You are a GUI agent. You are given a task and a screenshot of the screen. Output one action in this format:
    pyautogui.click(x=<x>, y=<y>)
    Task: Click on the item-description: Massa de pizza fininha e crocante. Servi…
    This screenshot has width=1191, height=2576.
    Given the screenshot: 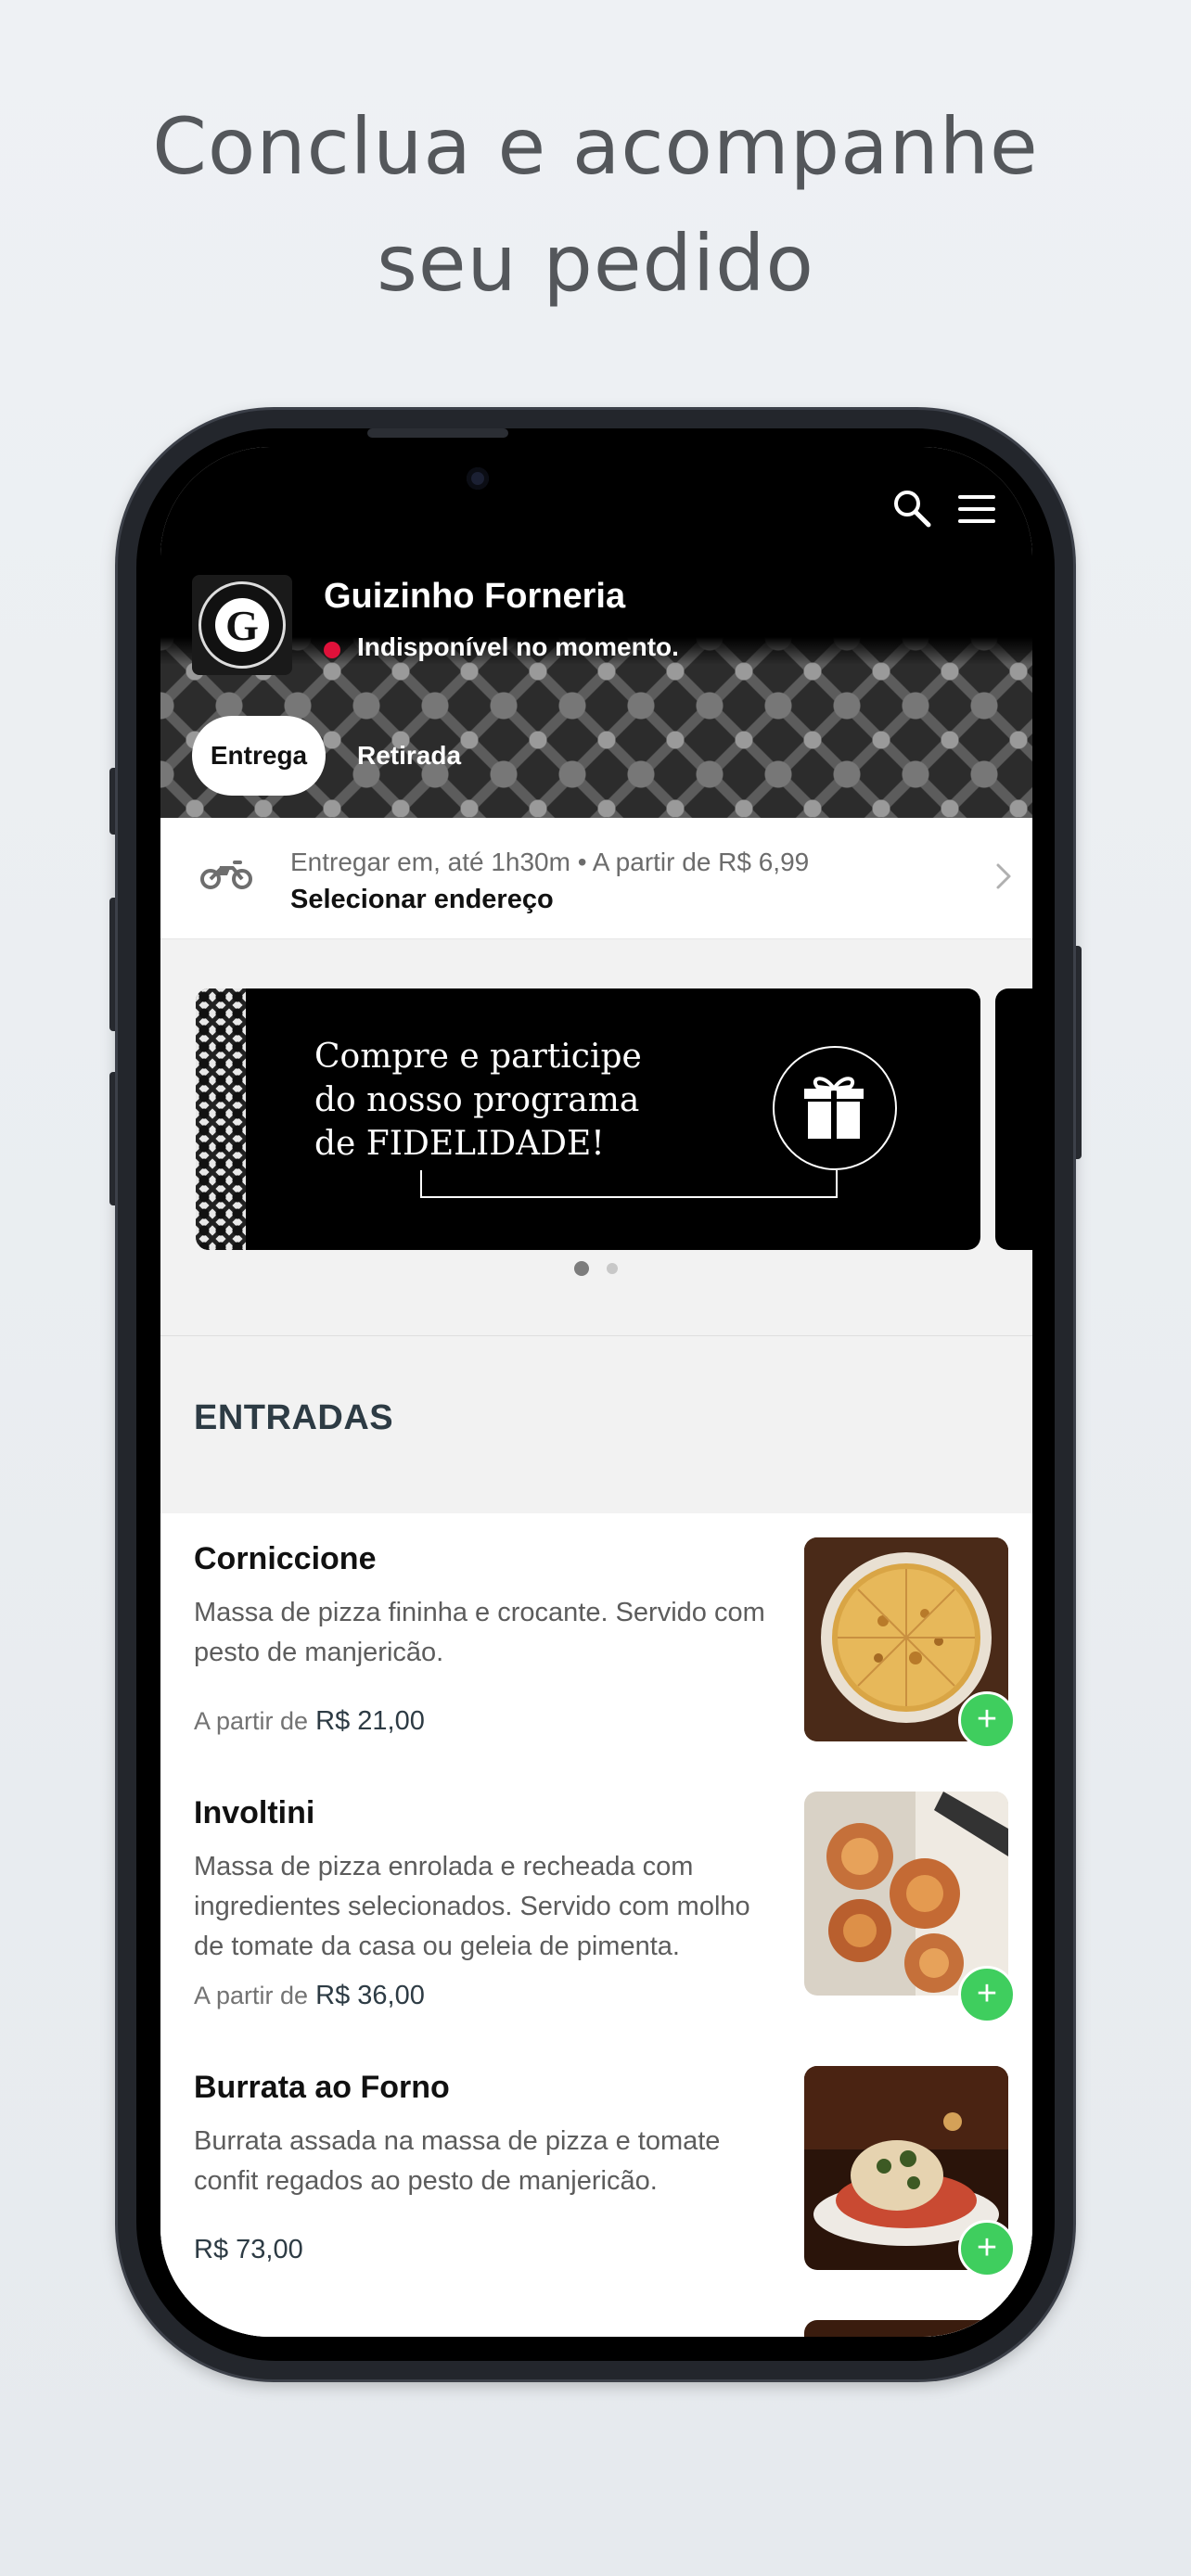 What is the action you would take?
    pyautogui.click(x=479, y=1632)
    